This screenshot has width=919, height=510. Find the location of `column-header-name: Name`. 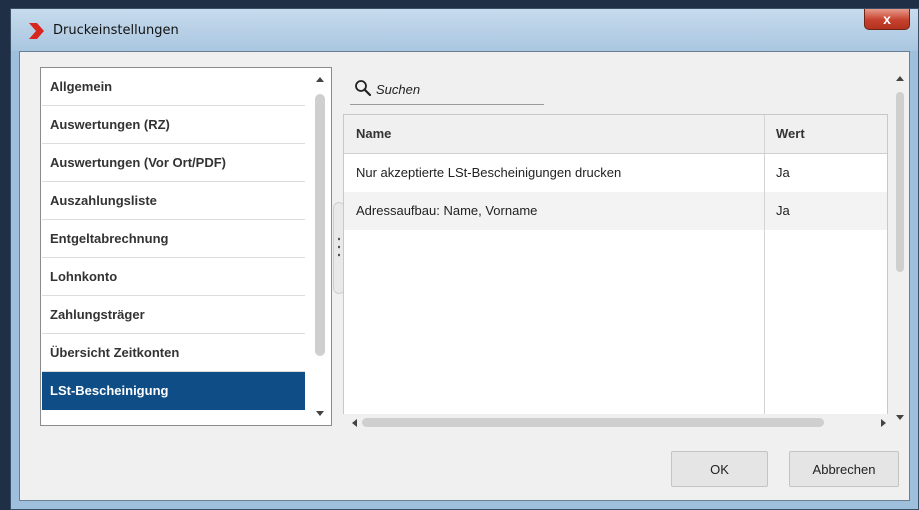

column-header-name: Name is located at coordinates (373, 134).